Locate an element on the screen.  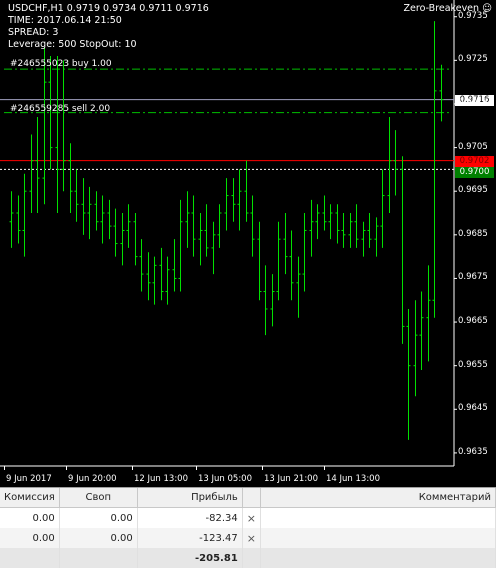
x-tick-label: 13 Jun 21:00 is located at coordinates (291, 479).